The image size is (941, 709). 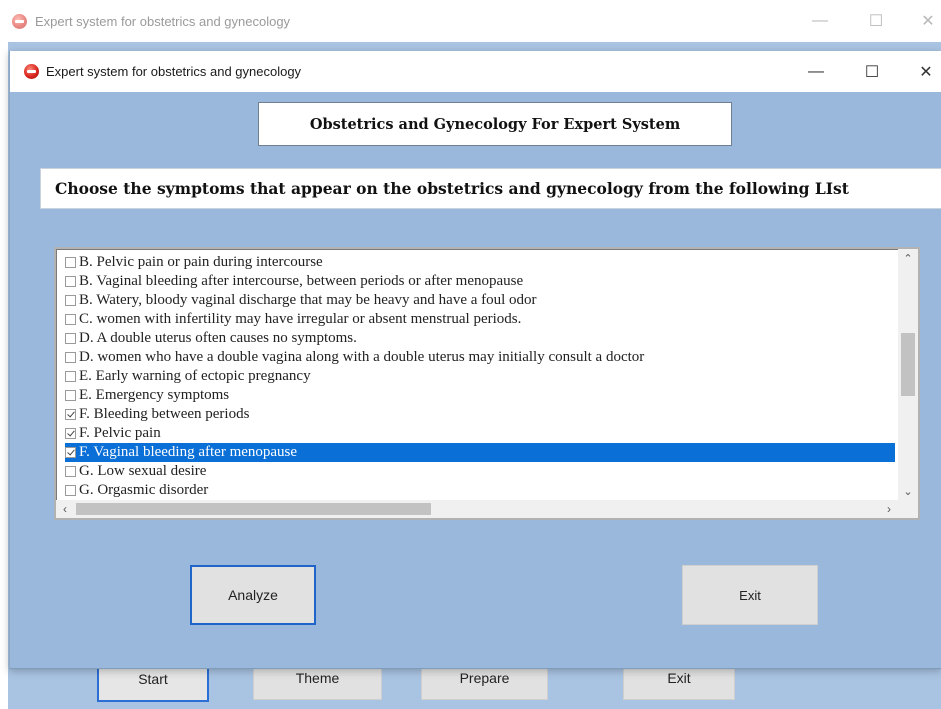 What do you see at coordinates (908, 258) in the screenshot?
I see `scroll-up-icon: ⌃` at bounding box center [908, 258].